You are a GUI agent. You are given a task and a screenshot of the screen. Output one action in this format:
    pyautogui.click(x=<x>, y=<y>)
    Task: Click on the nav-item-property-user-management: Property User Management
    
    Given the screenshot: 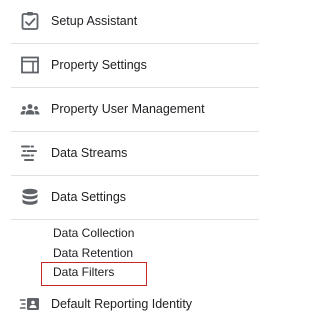 What is the action you would take?
    pyautogui.click(x=129, y=110)
    